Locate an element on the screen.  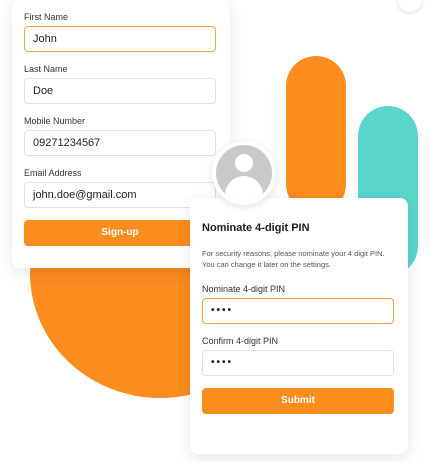
pin-card-title: Nominate 4-digit PIN is located at coordinates (256, 228).